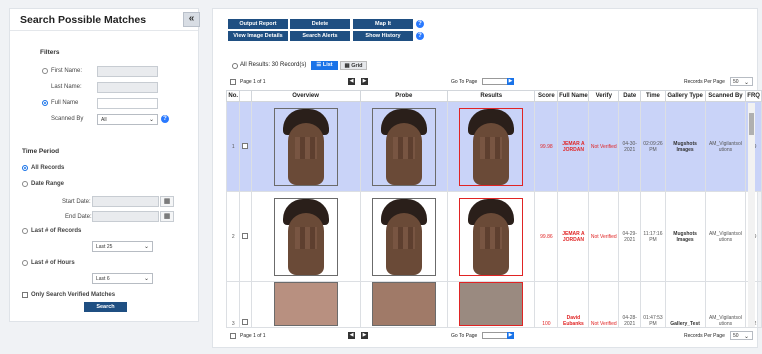 The height and width of the screenshot is (354, 762). Describe the element at coordinates (104, 120) in the screenshot. I see `scanned-by-value: All` at that location.